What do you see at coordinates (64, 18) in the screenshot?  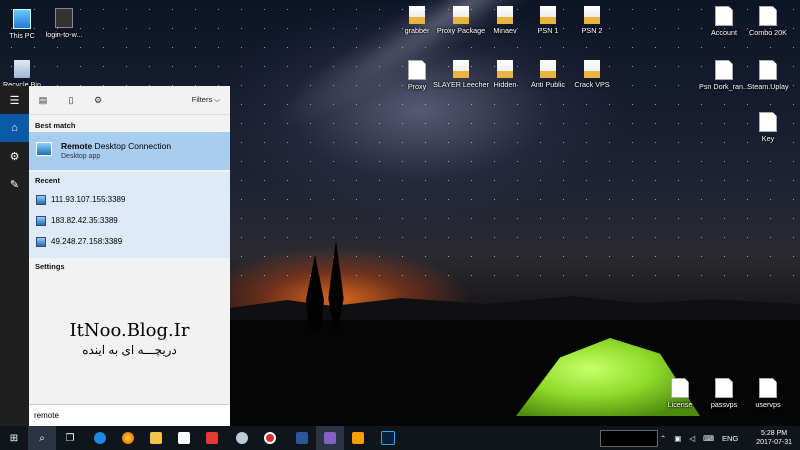 I see `app-icon` at bounding box center [64, 18].